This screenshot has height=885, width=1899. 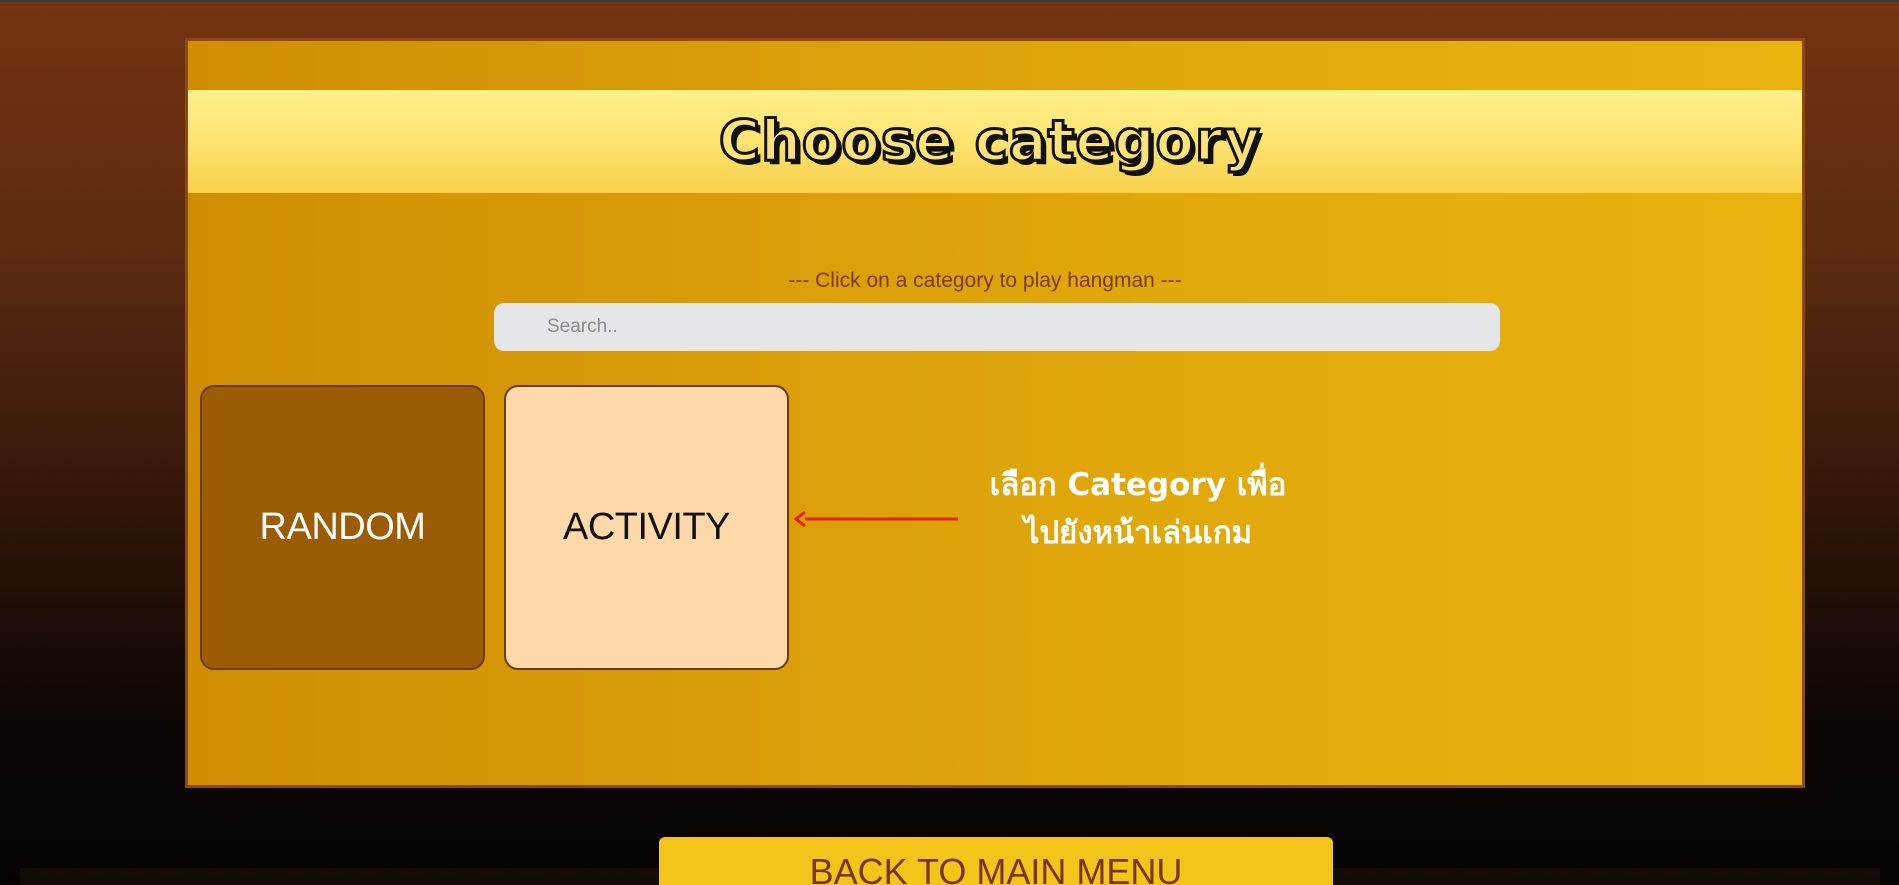 What do you see at coordinates (1138, 533) in the screenshot?
I see `annotation-line-2: ไปยังหน้าเล่นเกม` at bounding box center [1138, 533].